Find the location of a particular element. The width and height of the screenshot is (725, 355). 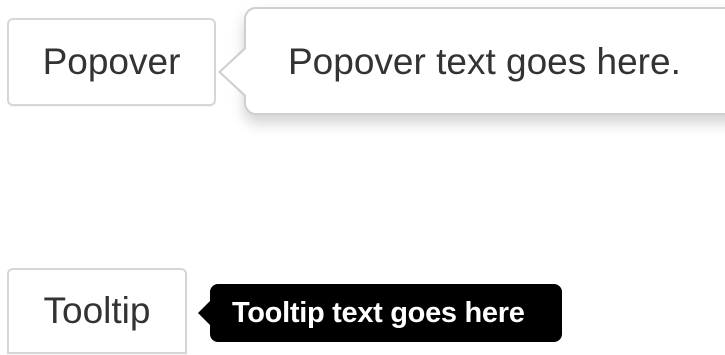

tooltip-button: Tooltip is located at coordinates (97, 311).